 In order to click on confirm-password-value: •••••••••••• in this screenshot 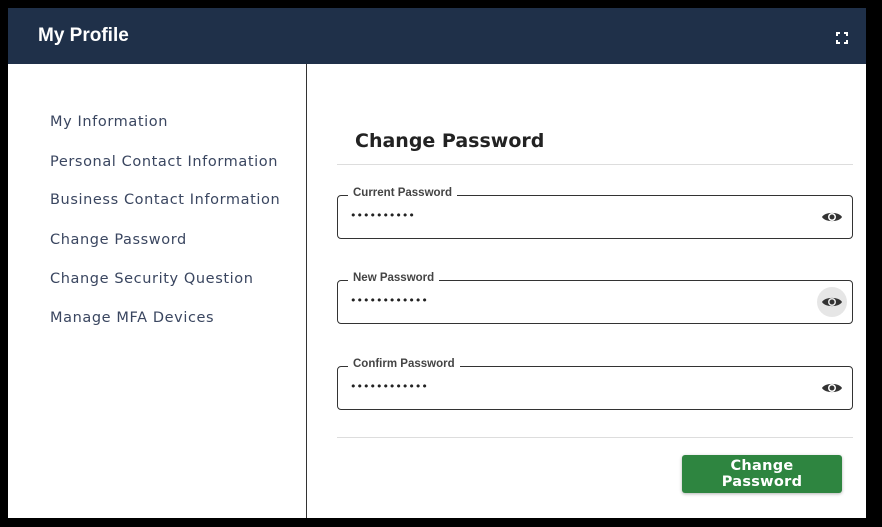, I will do `click(389, 386)`.